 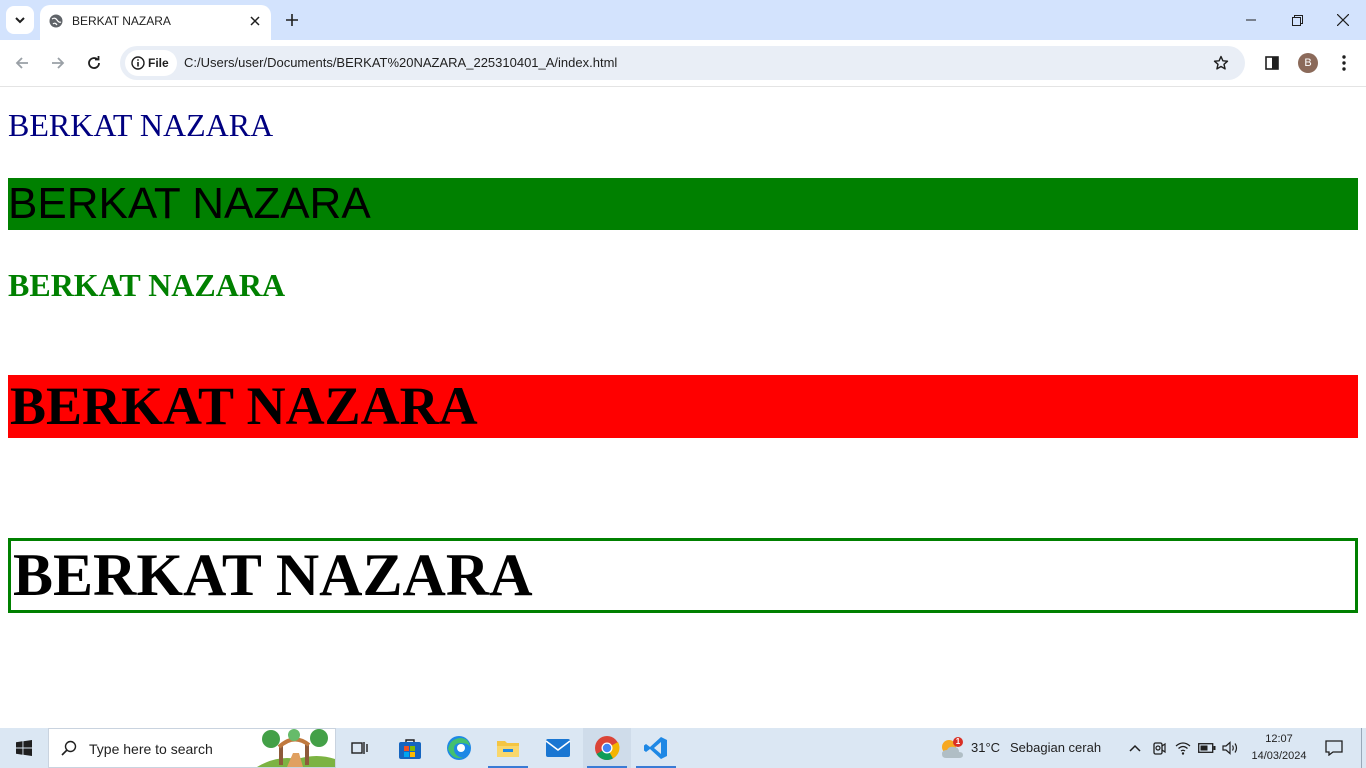 I want to click on task-view-button, so click(x=360, y=748).